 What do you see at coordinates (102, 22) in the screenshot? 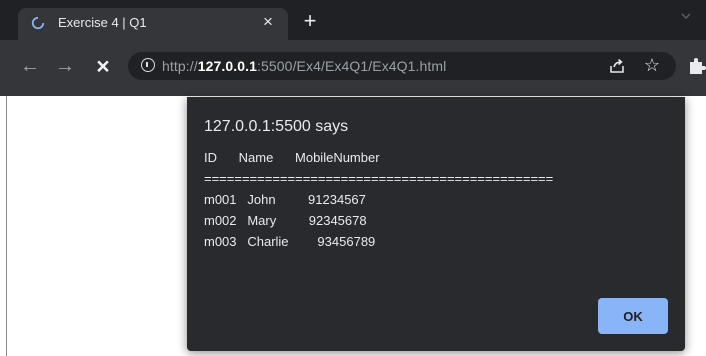
I see `tab-title: Exercise 4 | Q1` at bounding box center [102, 22].